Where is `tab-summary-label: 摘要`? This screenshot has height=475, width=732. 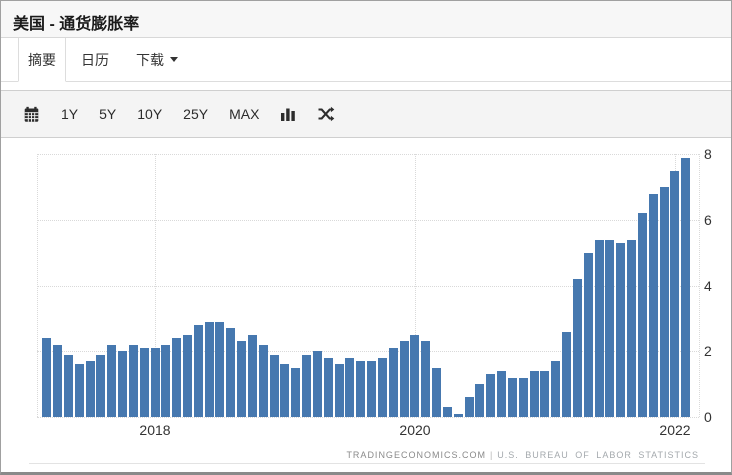 tab-summary-label: 摘要 is located at coordinates (42, 59).